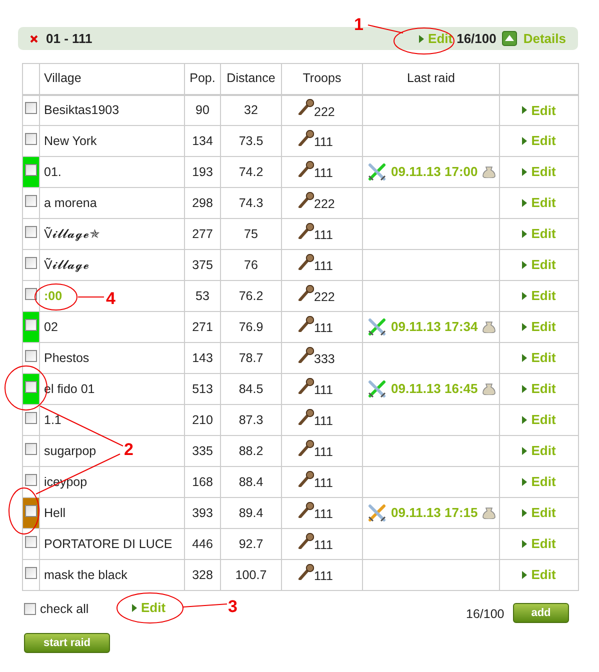 The height and width of the screenshot is (672, 599). I want to click on village-name: 1.1, so click(53, 419).